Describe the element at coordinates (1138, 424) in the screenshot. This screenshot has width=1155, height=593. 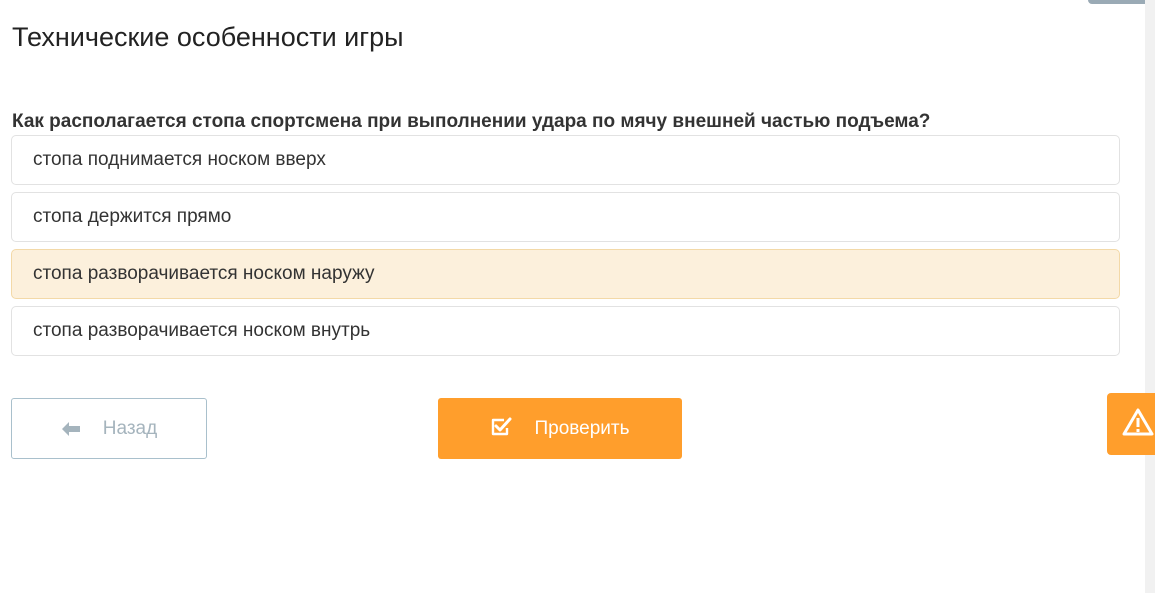
I see `warning-triangle-icon` at that location.